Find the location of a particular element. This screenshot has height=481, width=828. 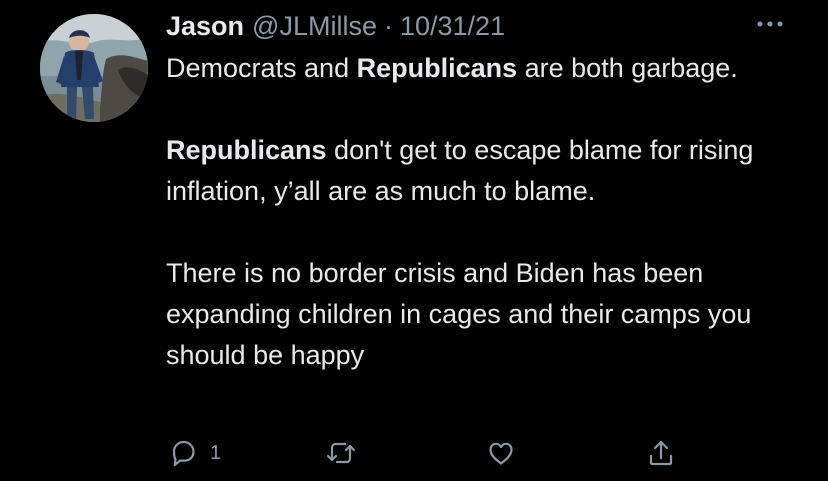

tweet-header: Jason @JLMillse · 10/31/21 is located at coordinates (335, 26).